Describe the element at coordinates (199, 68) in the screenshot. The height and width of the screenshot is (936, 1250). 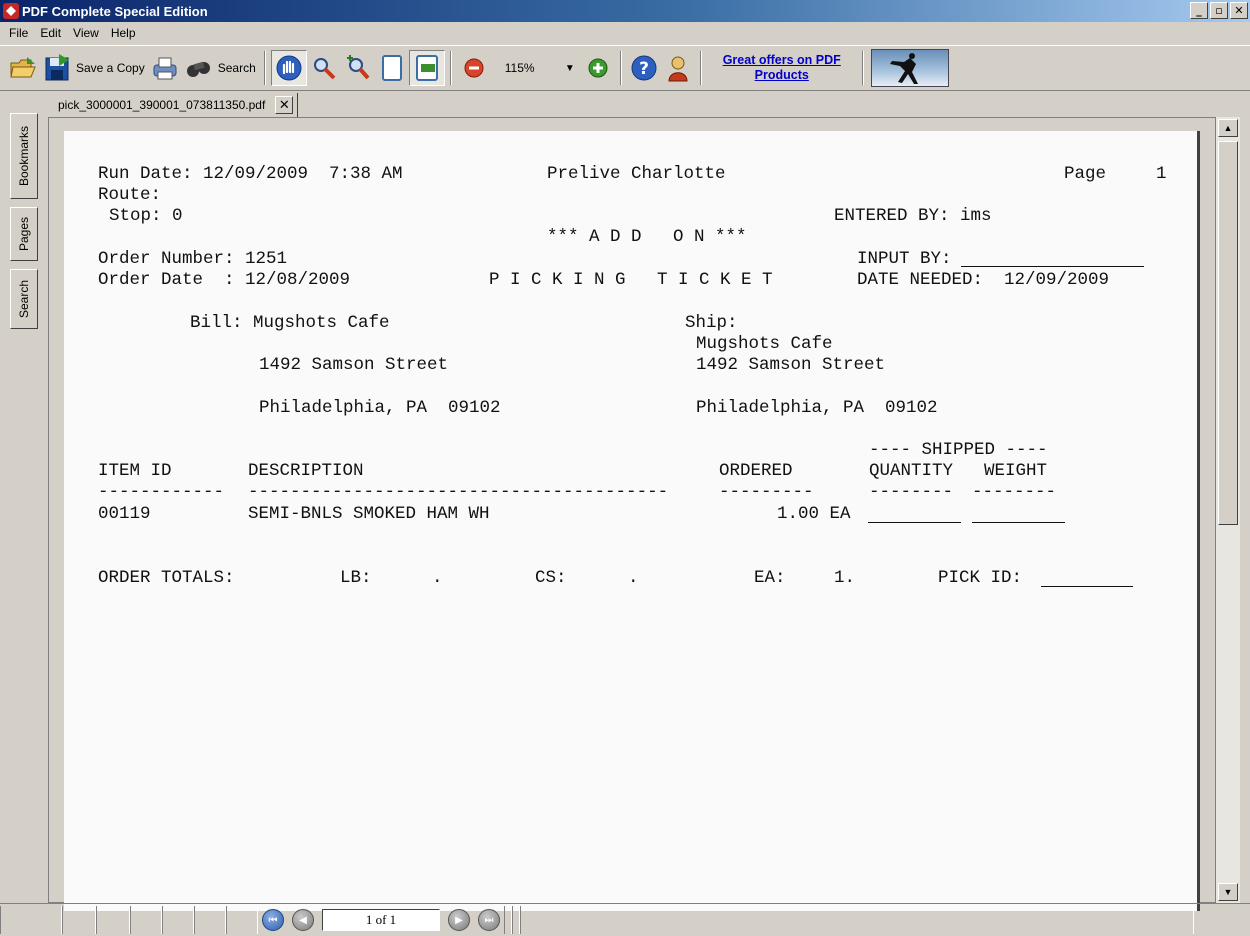
I see `binoculars-icon` at that location.